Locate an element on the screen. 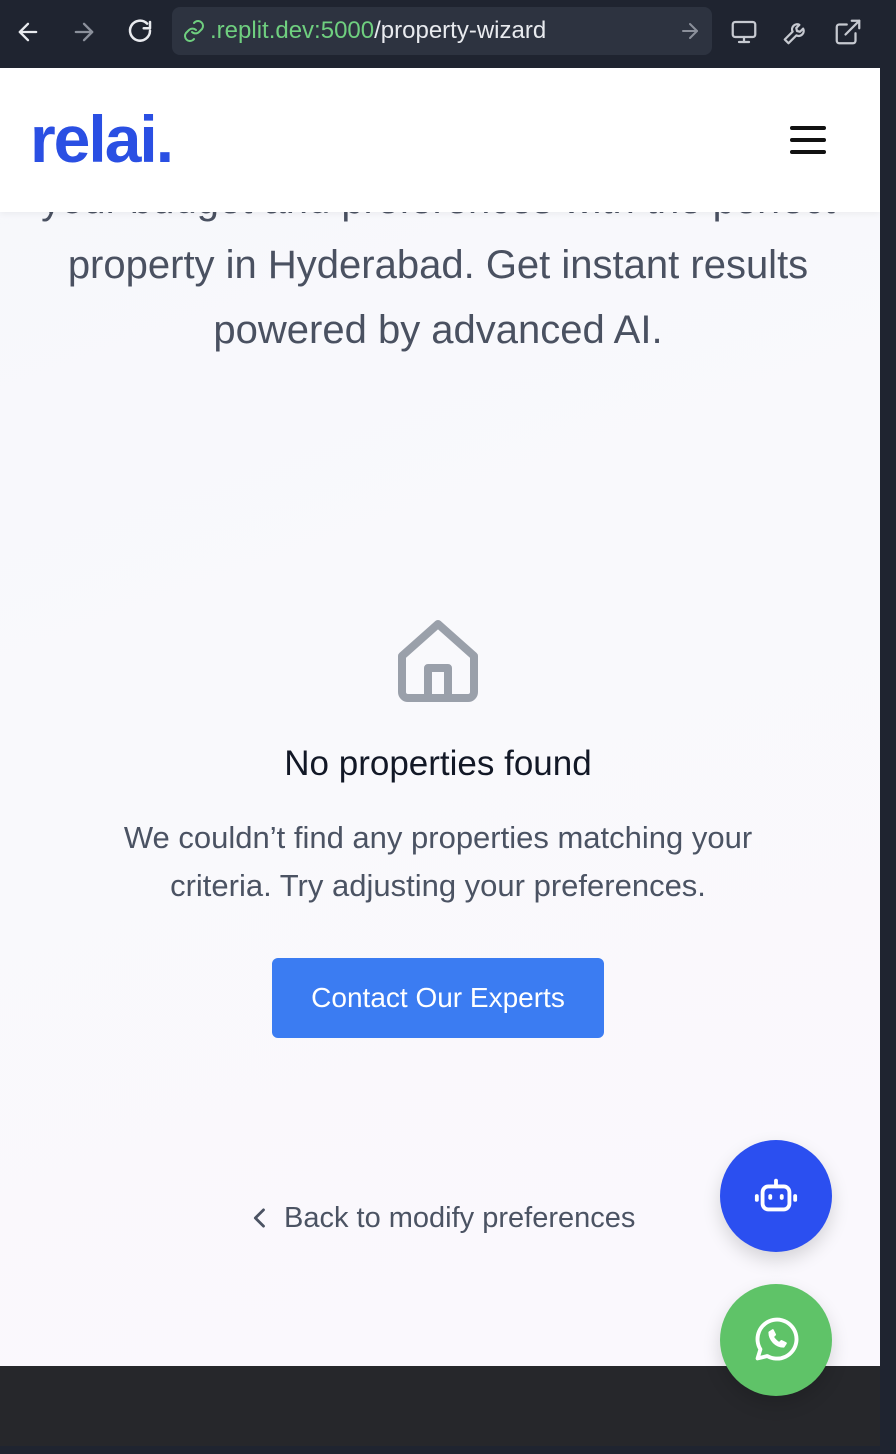 This screenshot has width=896, height=1454. brand-logo: relai. is located at coordinates (102, 139).